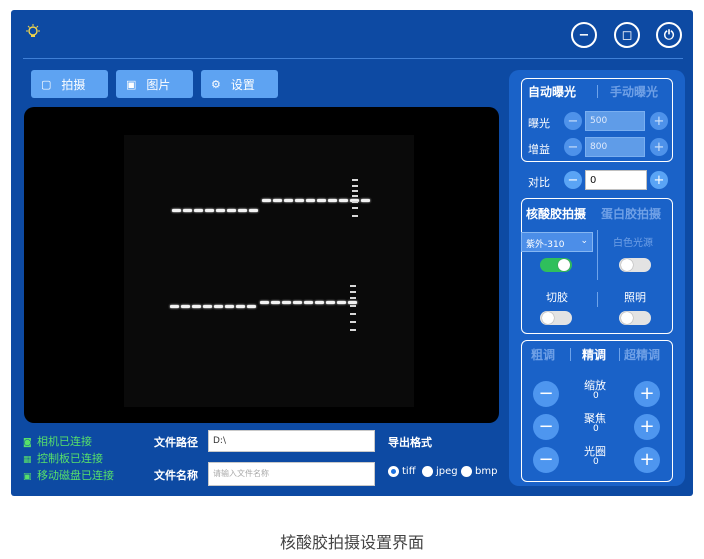 Image resolution: width=704 pixels, height=559 pixels. I want to click on exposure-minus-button: −, so click(573, 121).